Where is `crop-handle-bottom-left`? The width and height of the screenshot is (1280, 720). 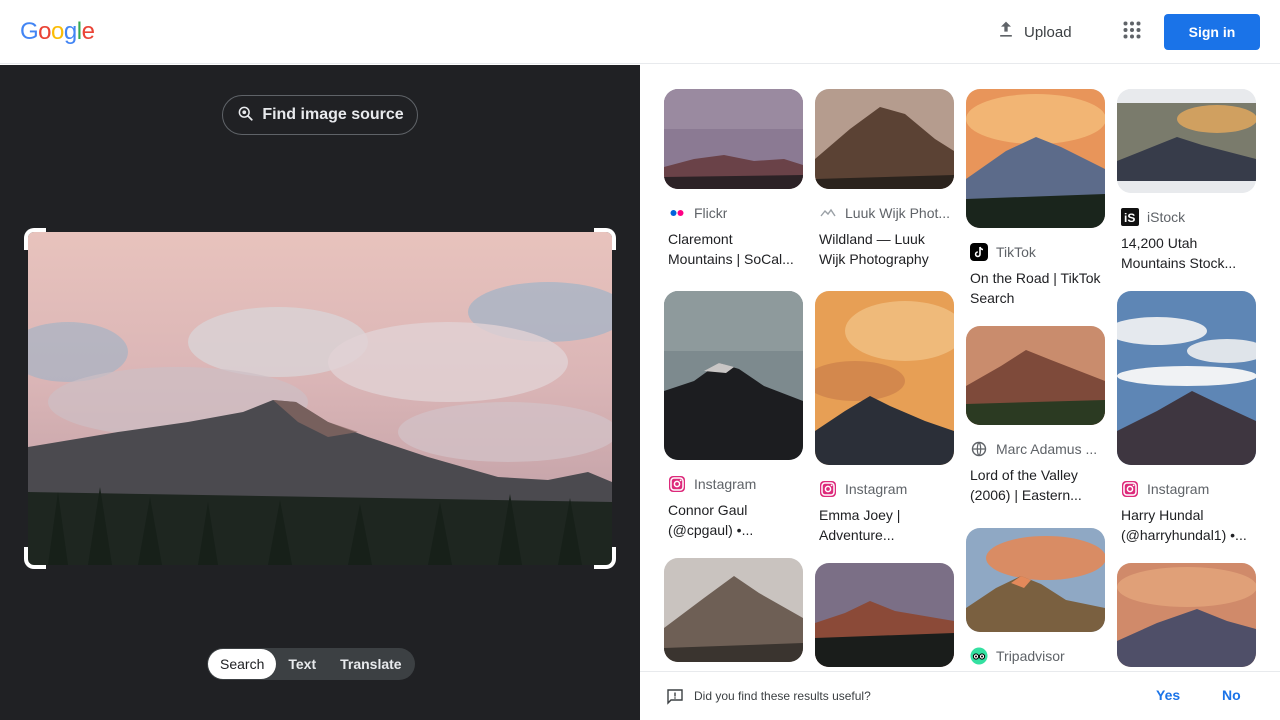 crop-handle-bottom-left is located at coordinates (35, 558).